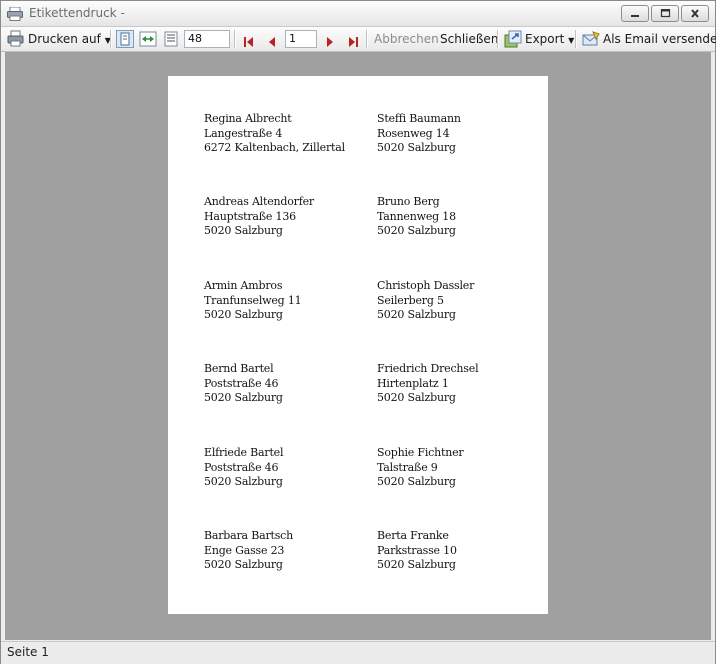 This screenshot has width=716, height=664. I want to click on label-name: Berta Franke, so click(413, 535).